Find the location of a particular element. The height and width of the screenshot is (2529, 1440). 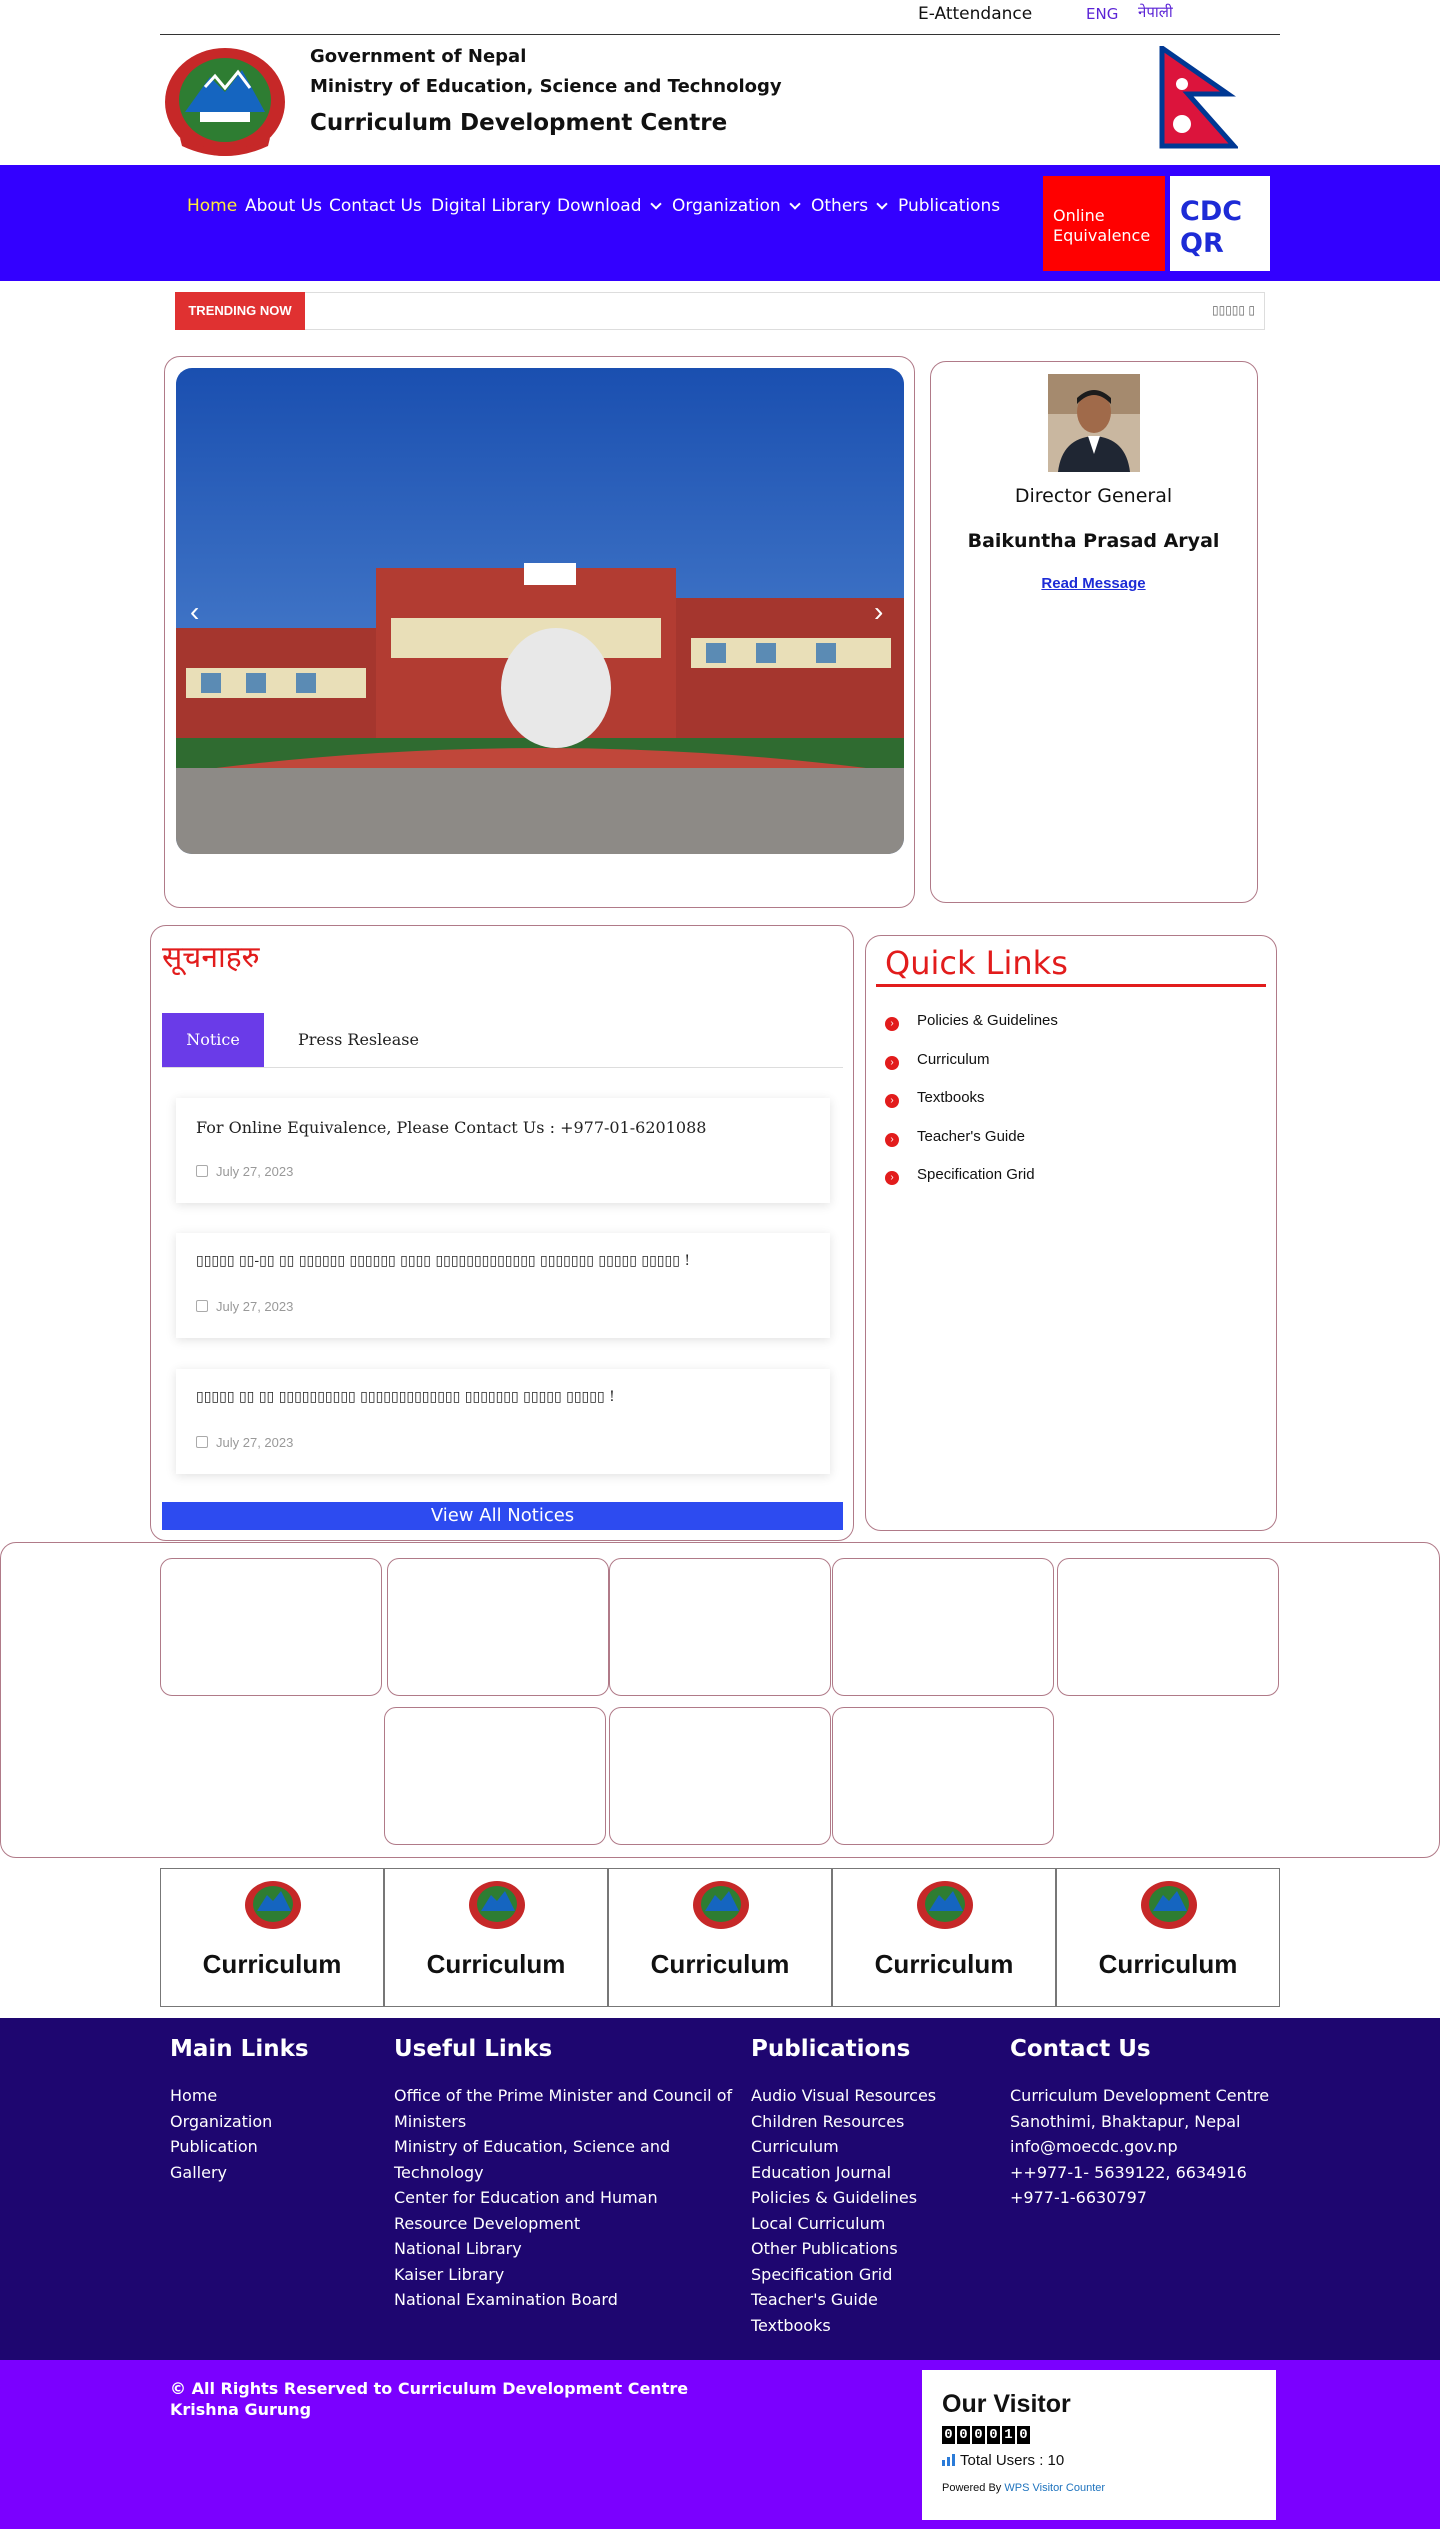

online-equivalence-button: Online Equivalence is located at coordinates (1104, 223).